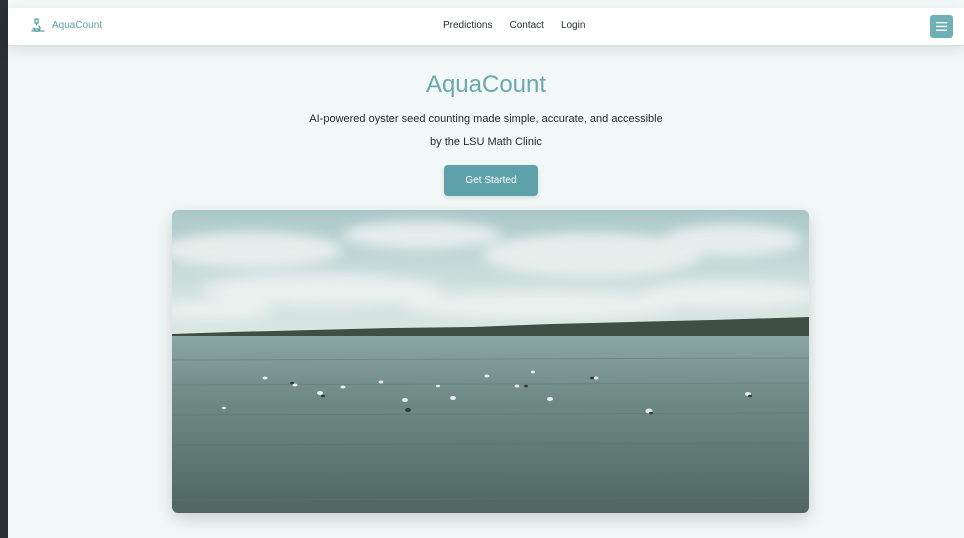 Image resolution: width=964 pixels, height=538 pixels. I want to click on get-started-button: Get Started, so click(491, 180).